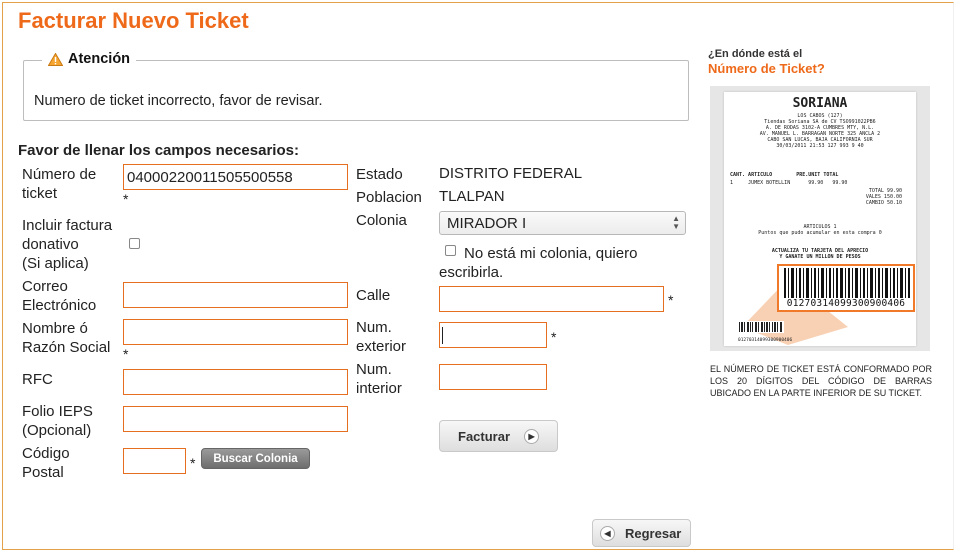 Image resolution: width=957 pixels, height=552 pixels. I want to click on poblacion-value: TLALPAN, so click(472, 196).